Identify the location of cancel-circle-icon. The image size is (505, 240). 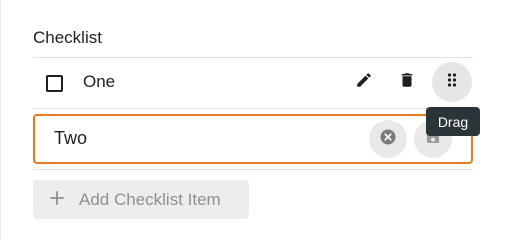
(388, 139).